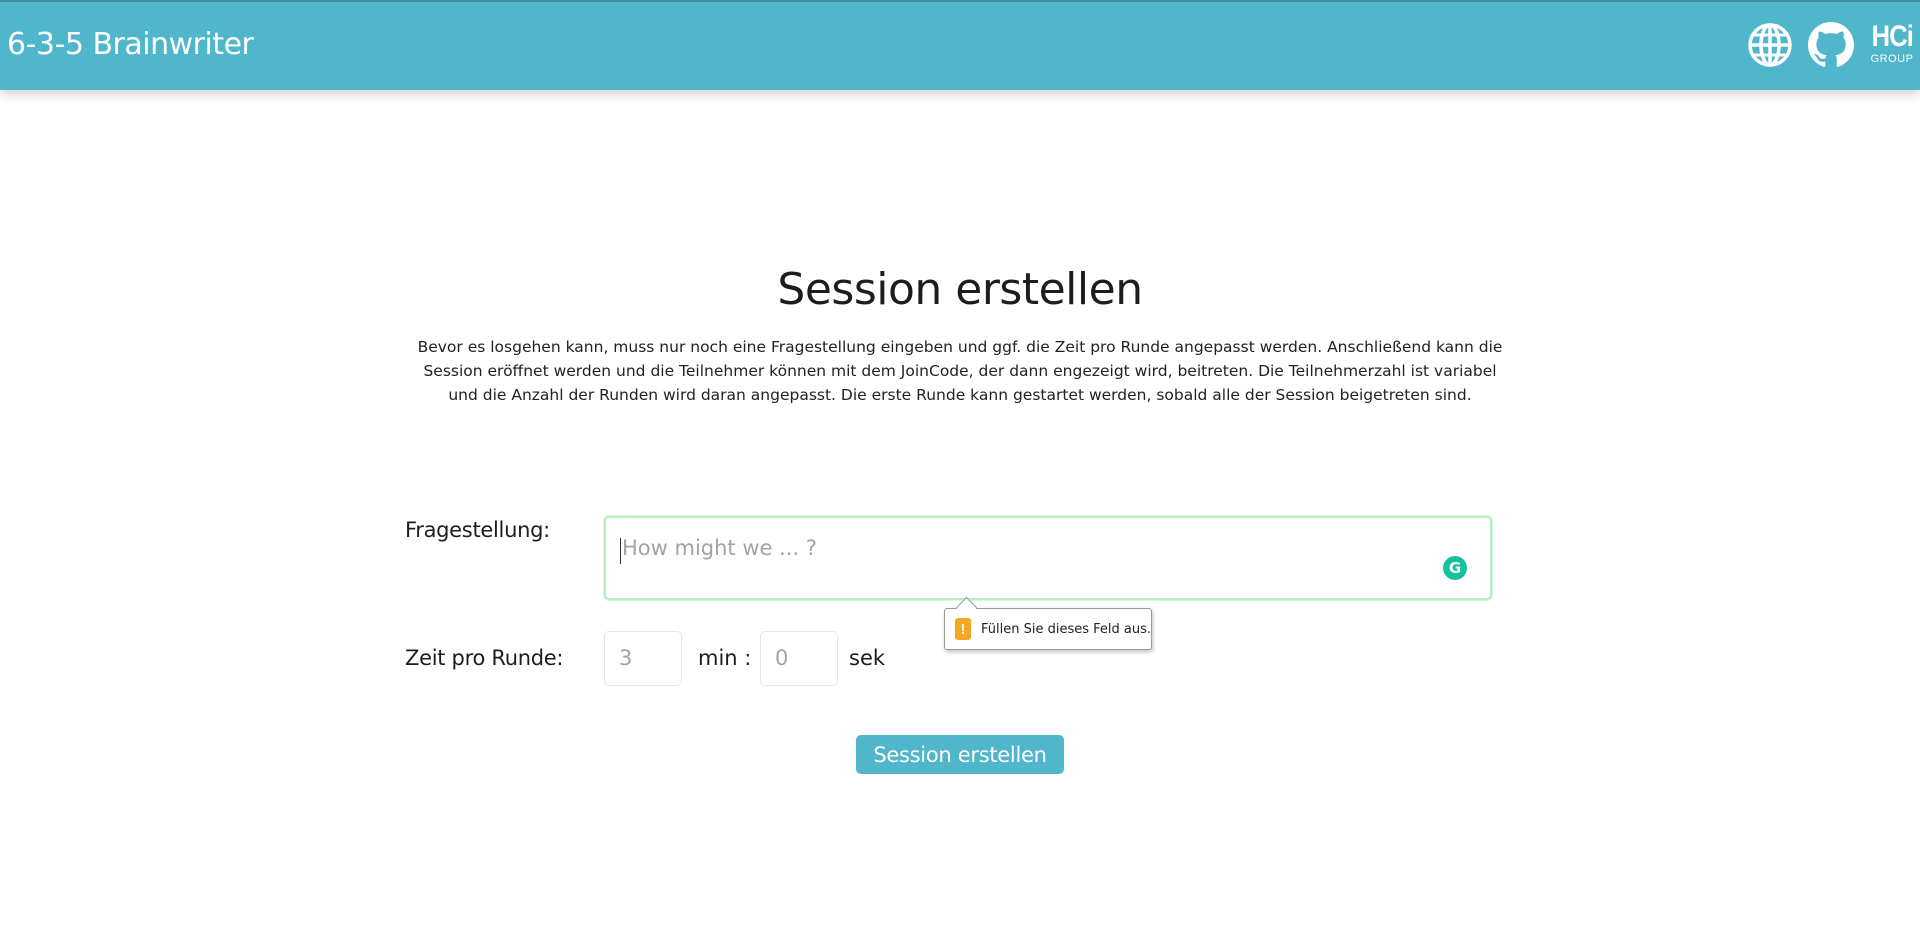 Image resolution: width=1920 pixels, height=930 pixels. What do you see at coordinates (960, 289) in the screenshot?
I see `page-title: Session erstellen` at bounding box center [960, 289].